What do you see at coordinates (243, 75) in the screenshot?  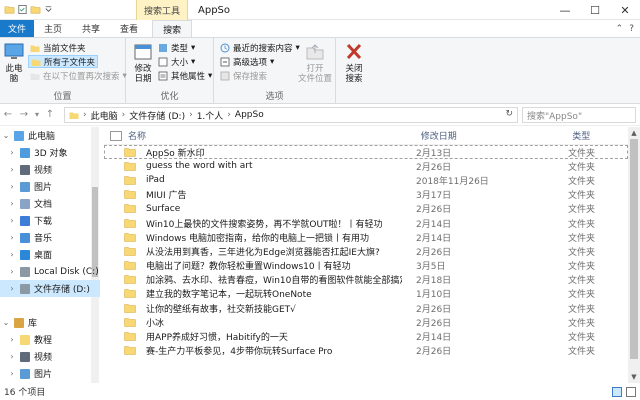 I see `save-search-button: 保存搜索` at bounding box center [243, 75].